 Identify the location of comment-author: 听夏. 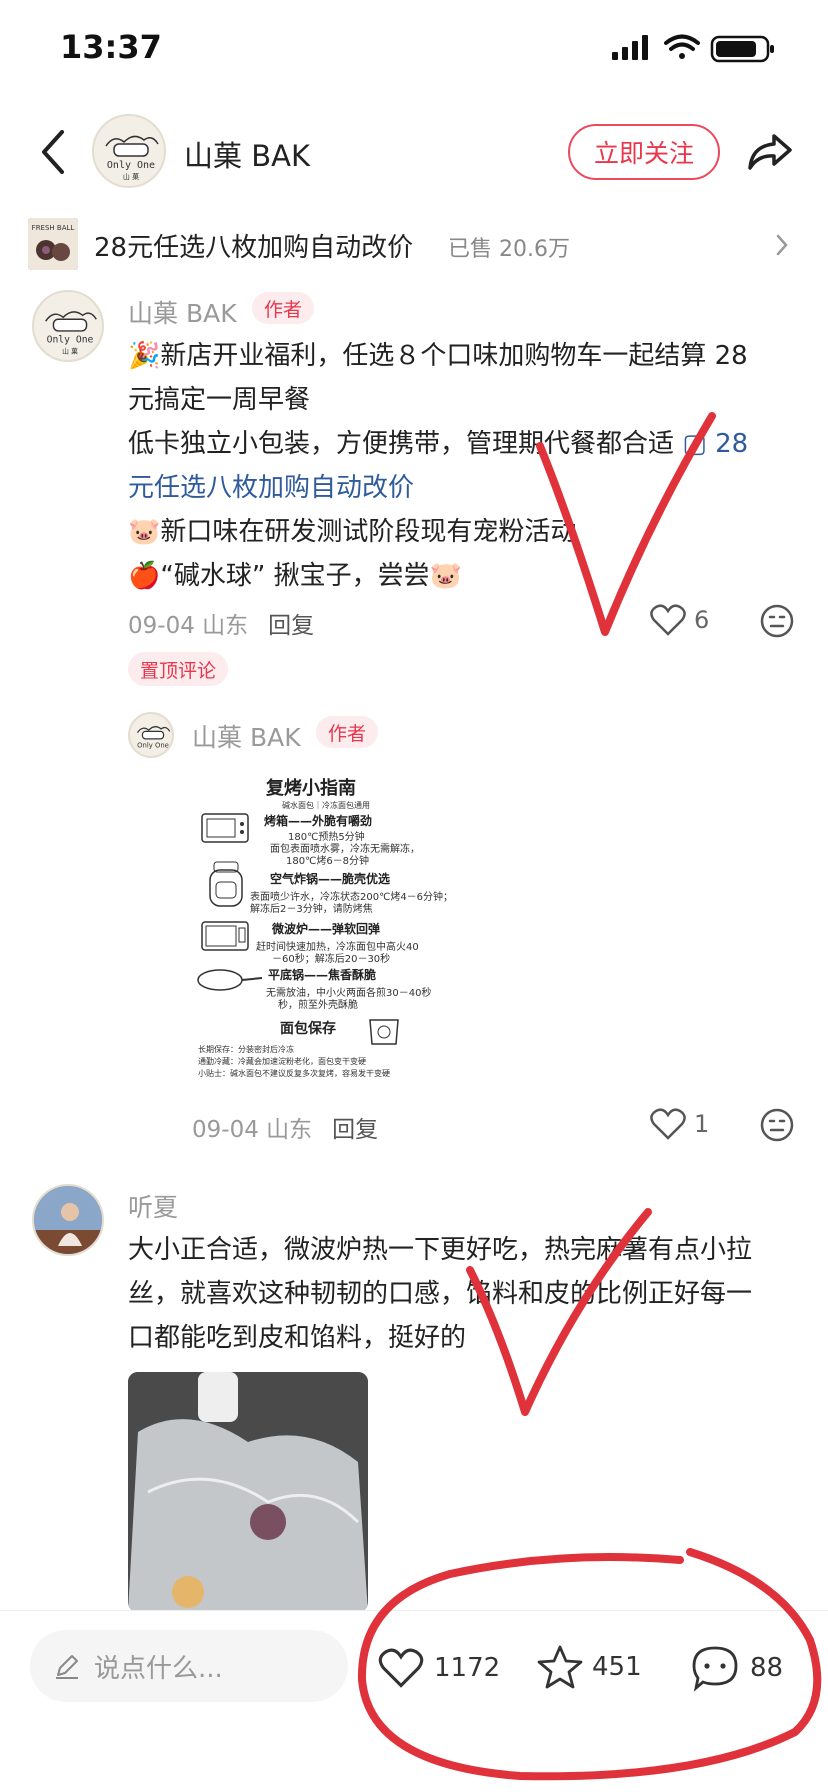
(153, 1206).